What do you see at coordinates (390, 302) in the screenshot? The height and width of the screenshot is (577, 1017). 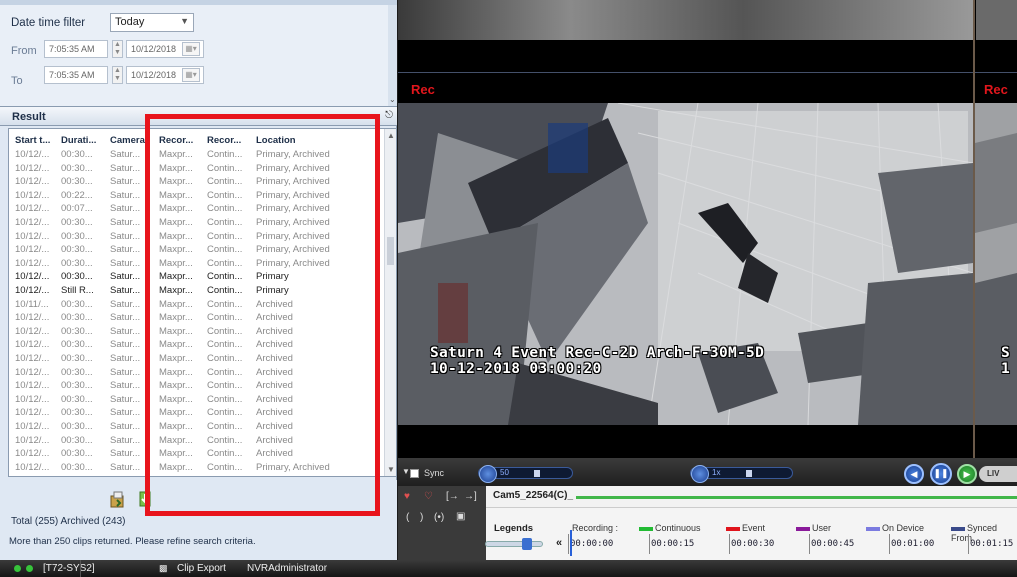 I see `grid-scrollbar: ▲ ▼` at bounding box center [390, 302].